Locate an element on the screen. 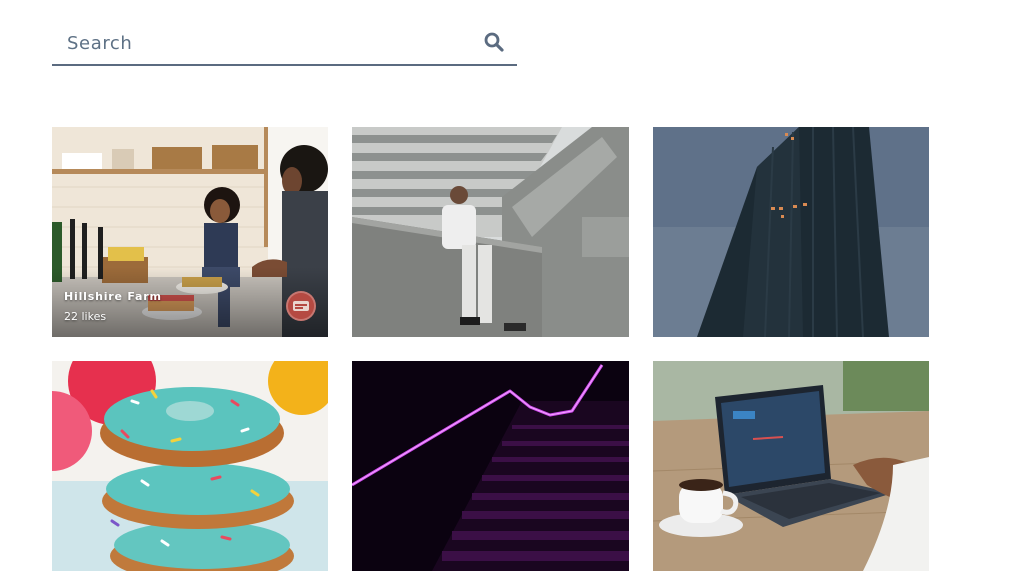 The width and height of the screenshot is (1024, 588). laptop-photo is located at coordinates (791, 466).